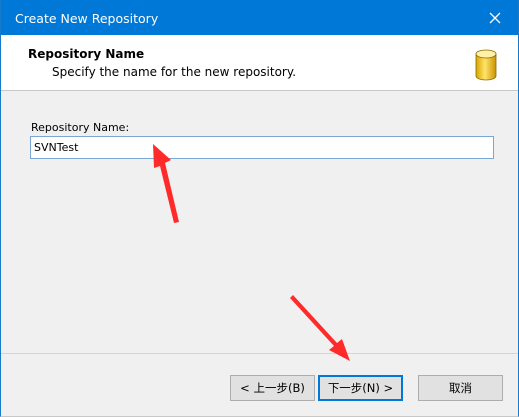 This screenshot has width=519, height=417. I want to click on close-button, so click(495, 17).